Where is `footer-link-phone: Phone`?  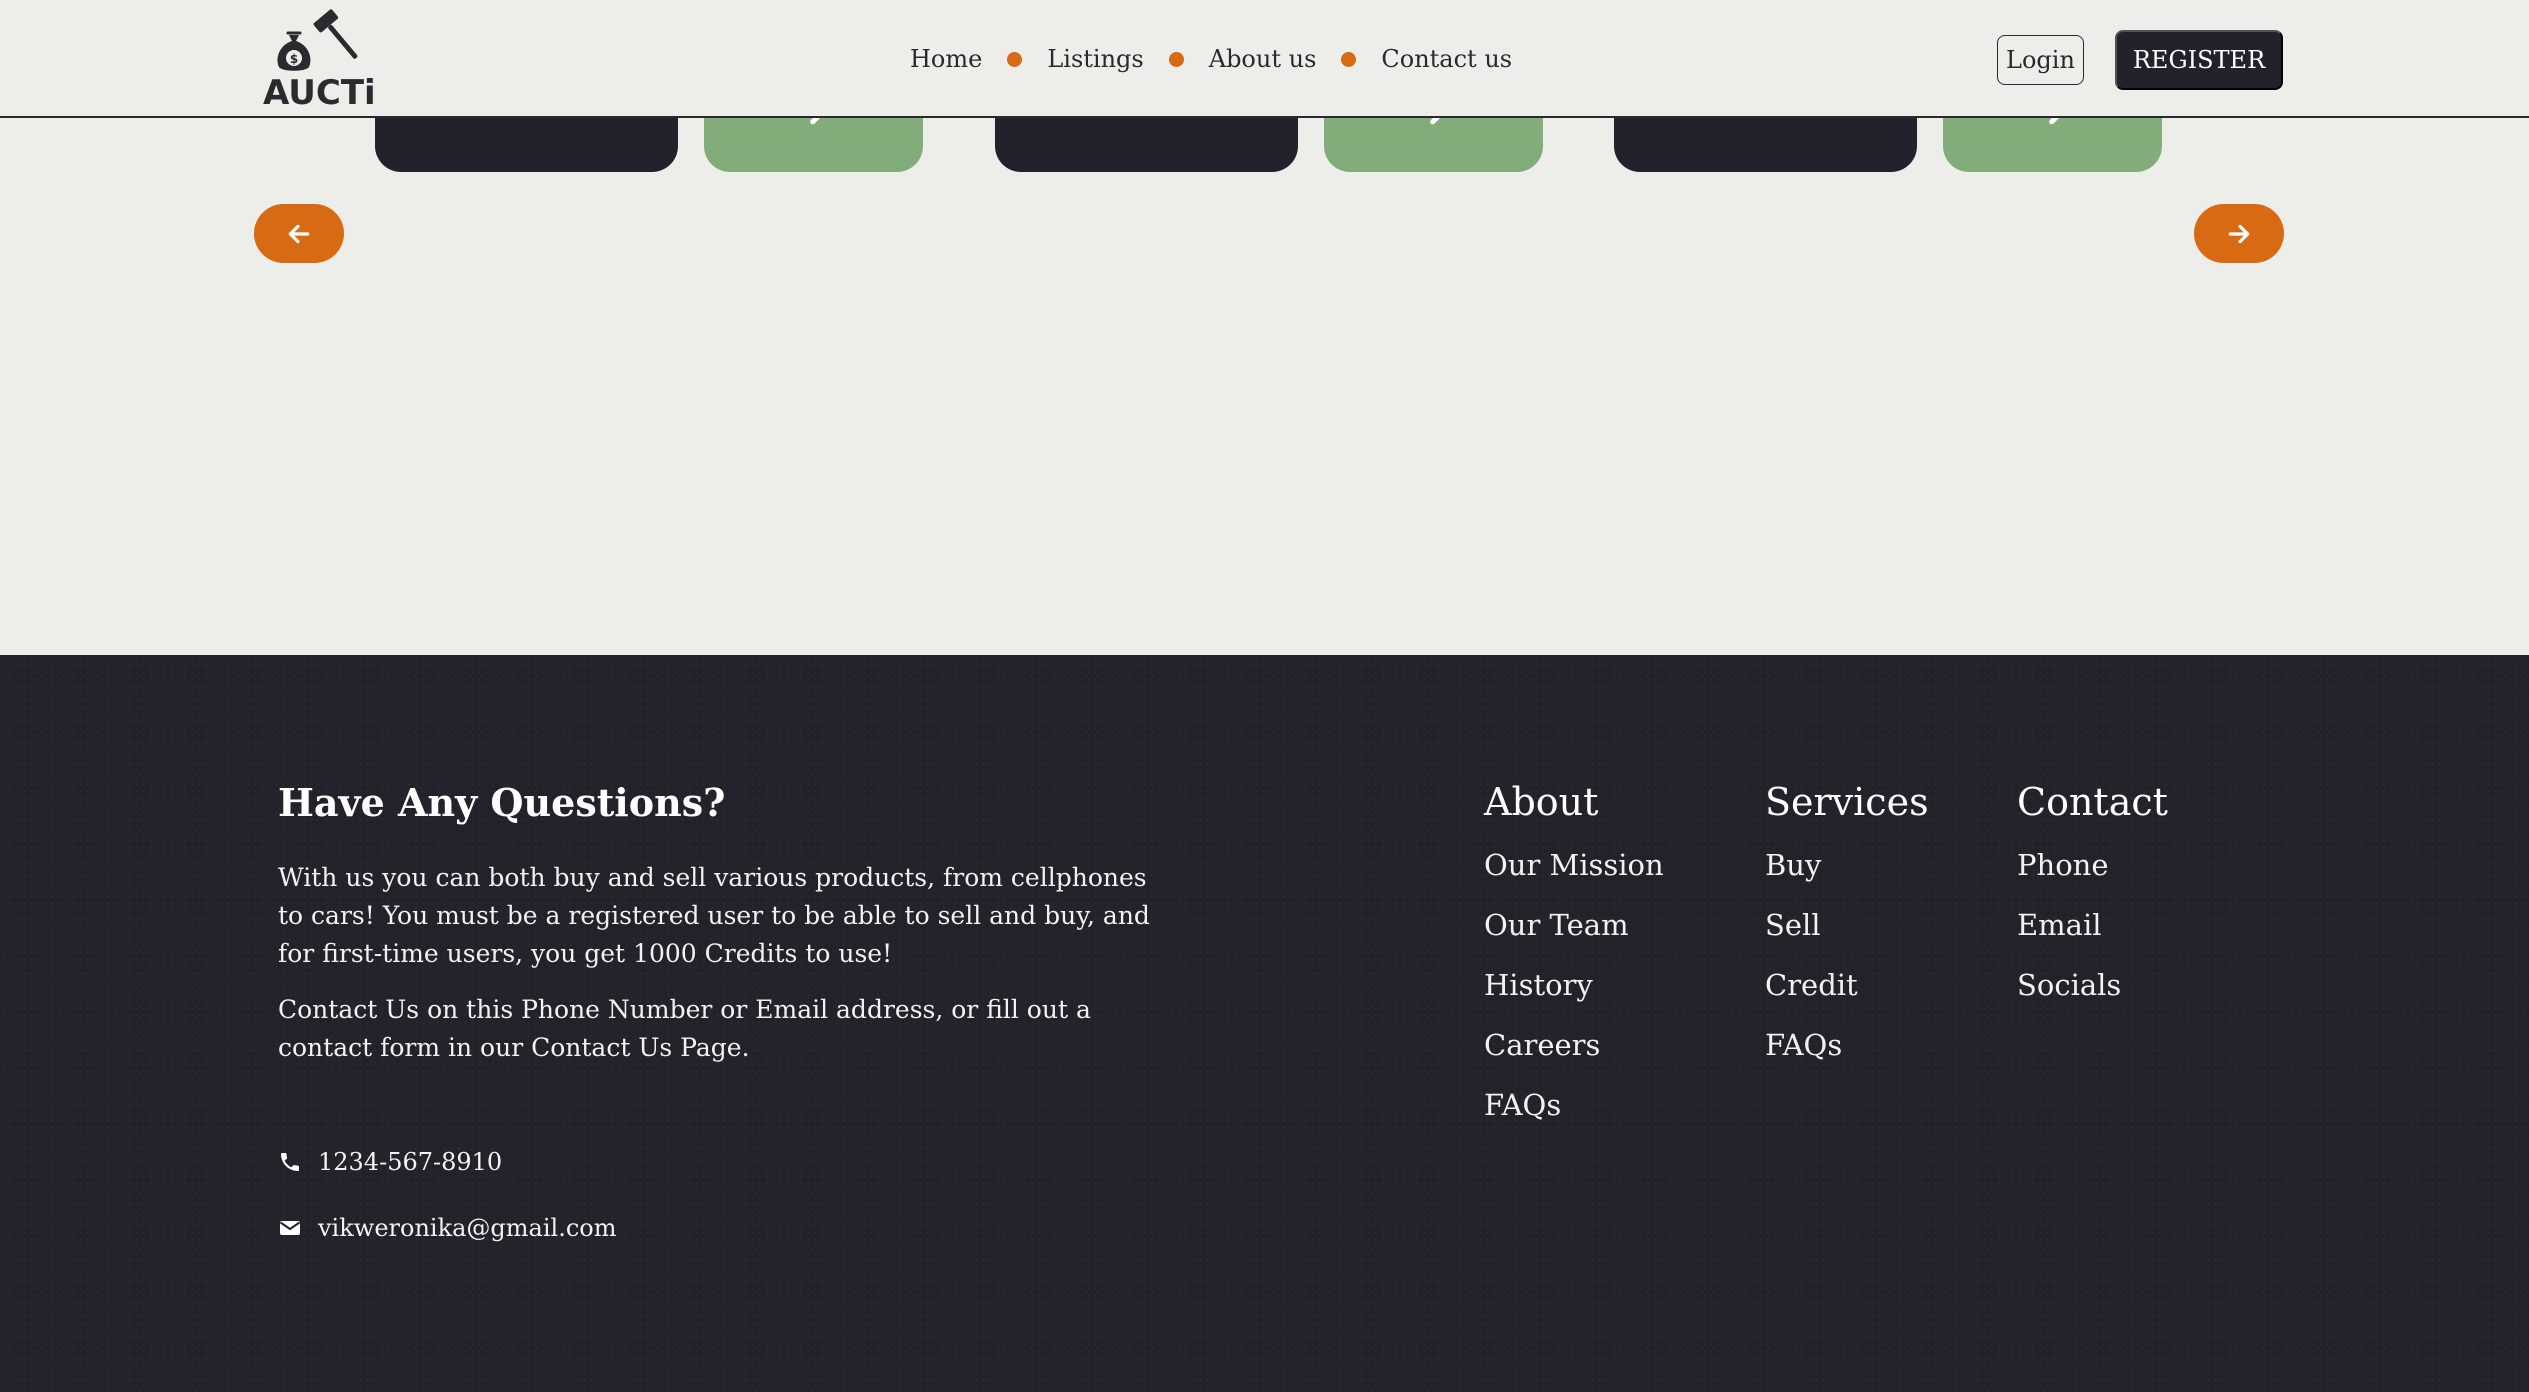
footer-link-phone: Phone is located at coordinates (2092, 865).